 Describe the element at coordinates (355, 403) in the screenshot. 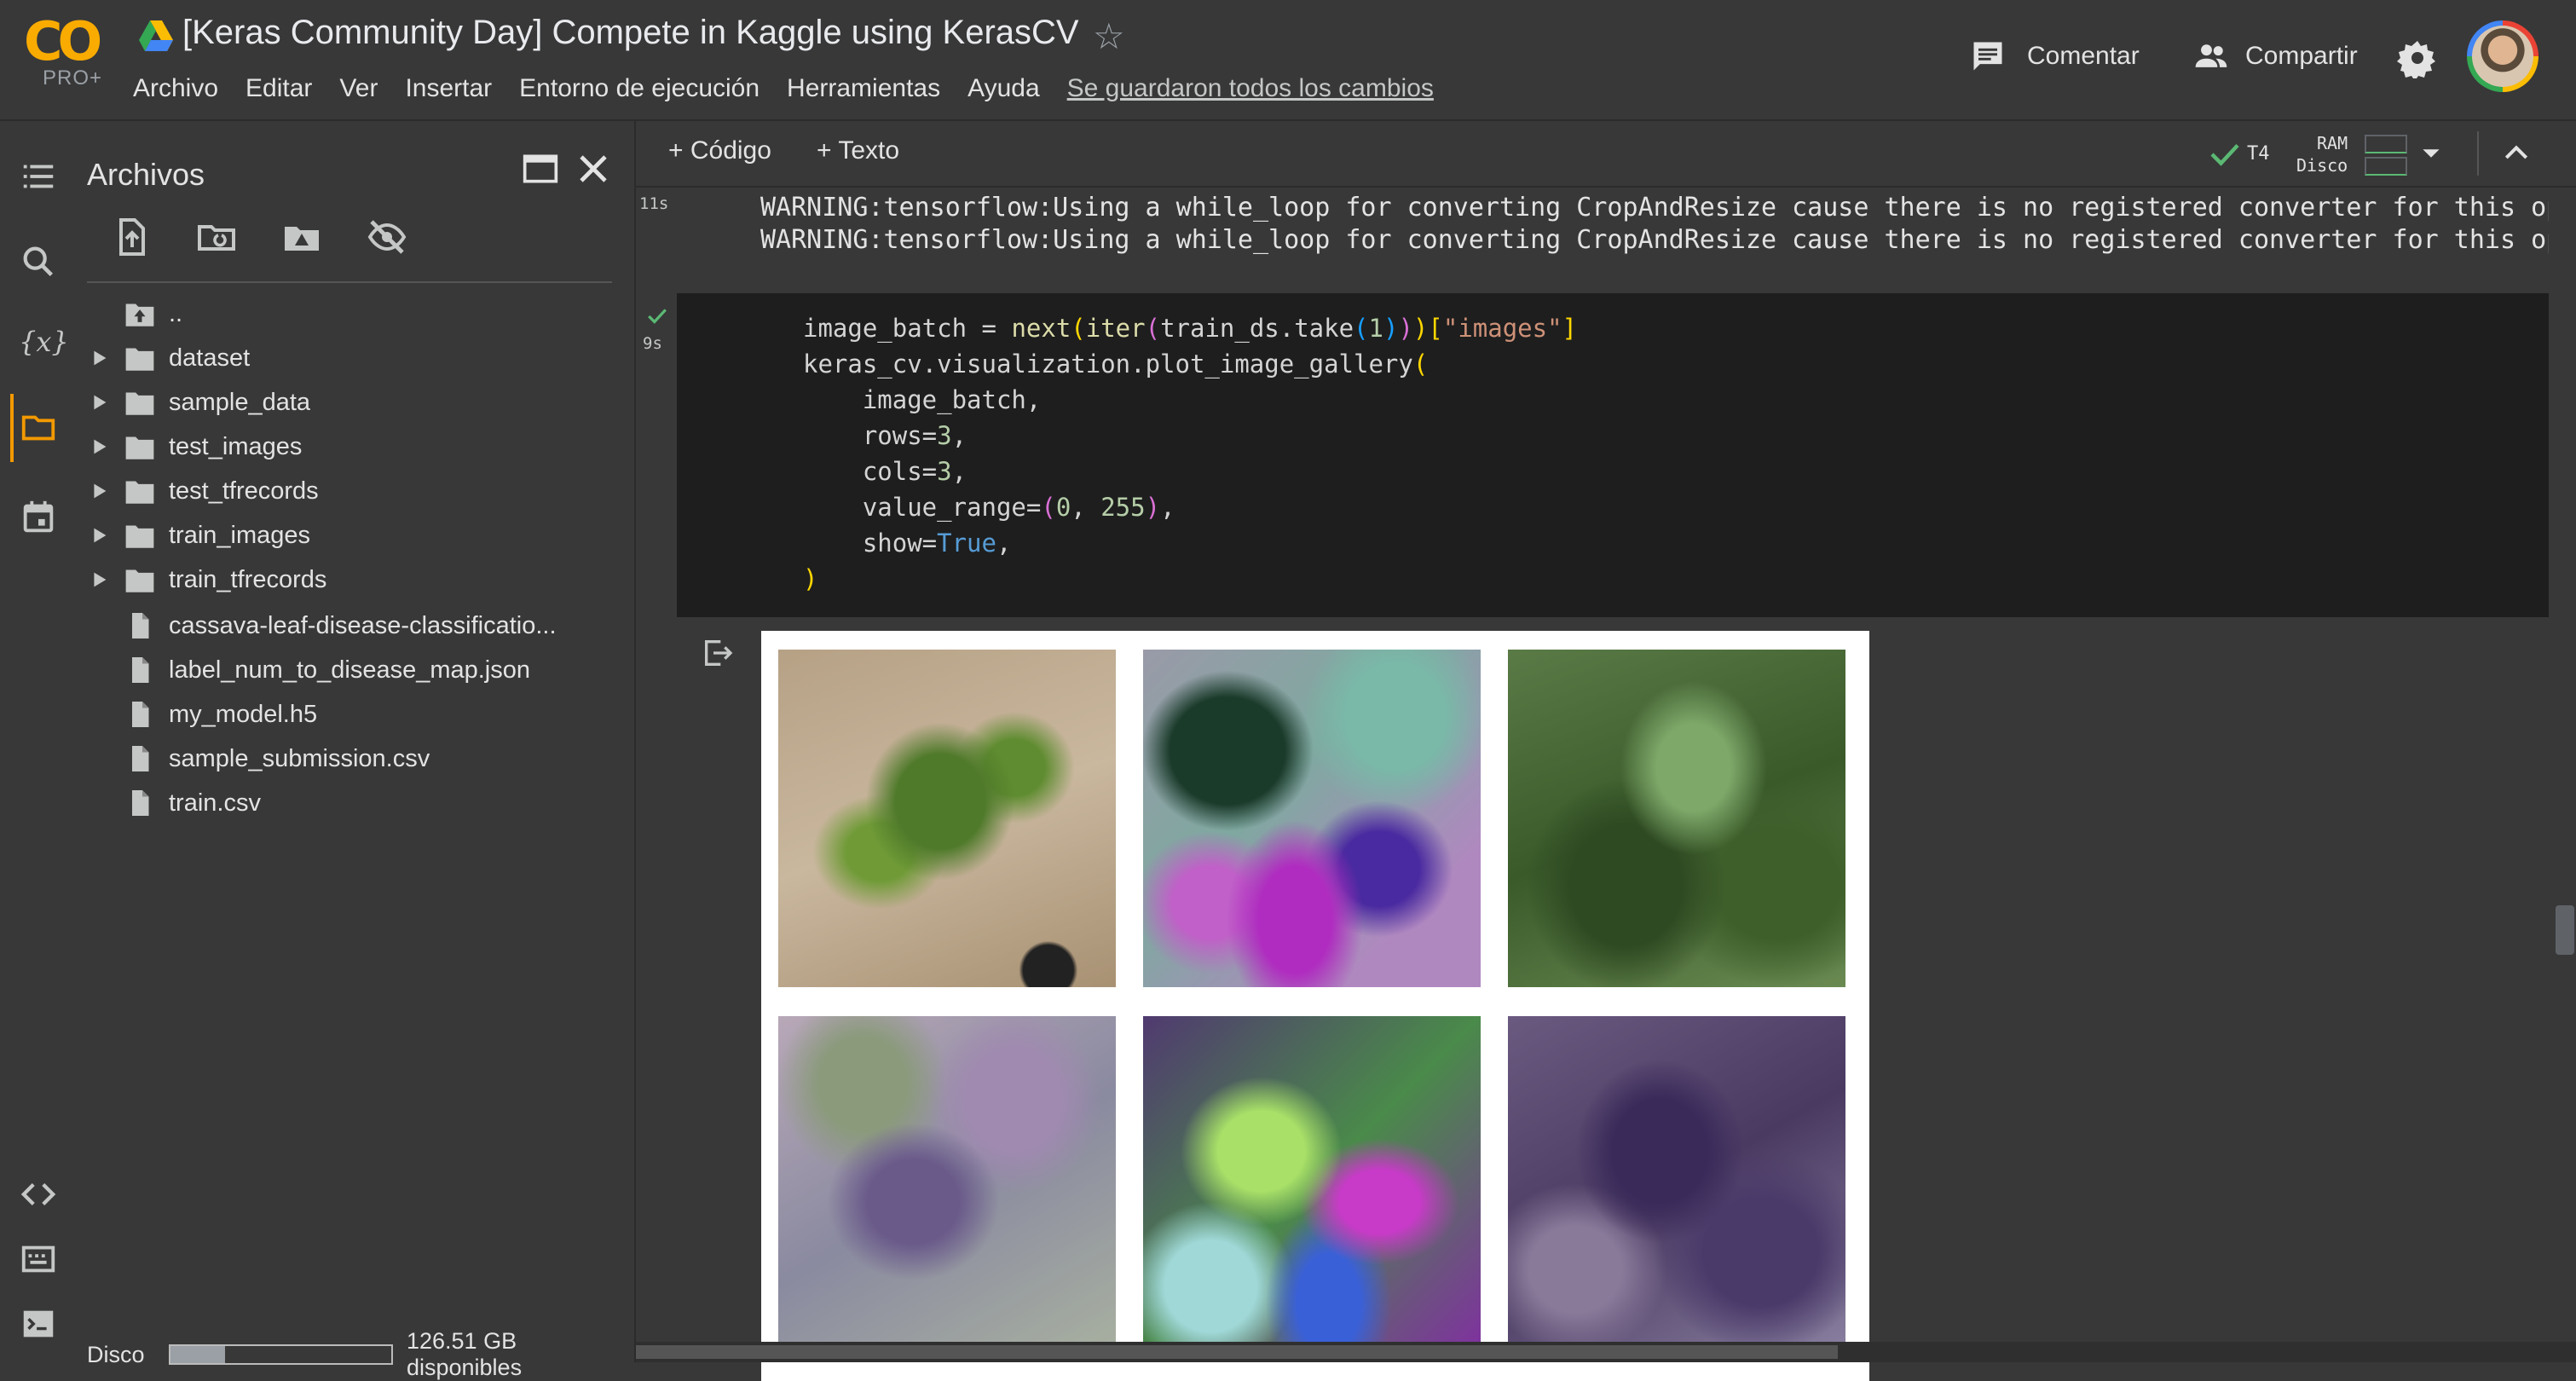

I see `tree-row-folder: sample_data` at that location.